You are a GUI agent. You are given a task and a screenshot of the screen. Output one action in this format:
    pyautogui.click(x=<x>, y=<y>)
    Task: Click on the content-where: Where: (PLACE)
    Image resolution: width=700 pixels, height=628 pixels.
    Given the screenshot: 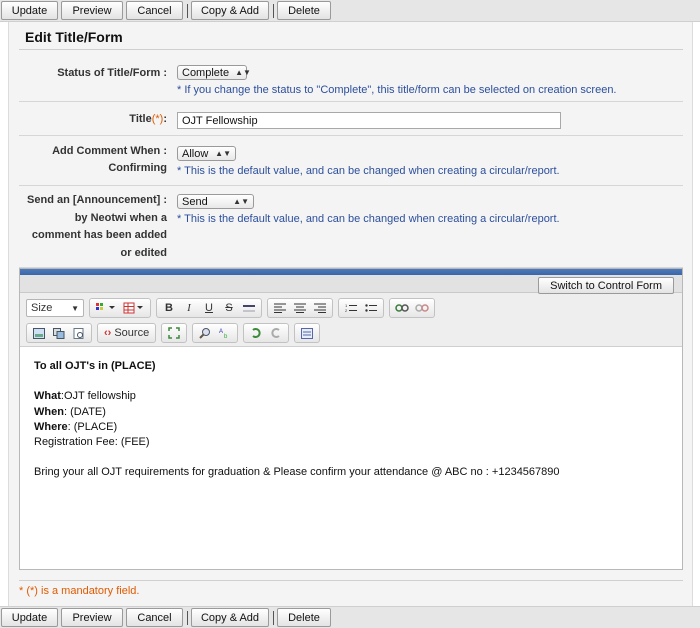 What is the action you would take?
    pyautogui.click(x=76, y=426)
    